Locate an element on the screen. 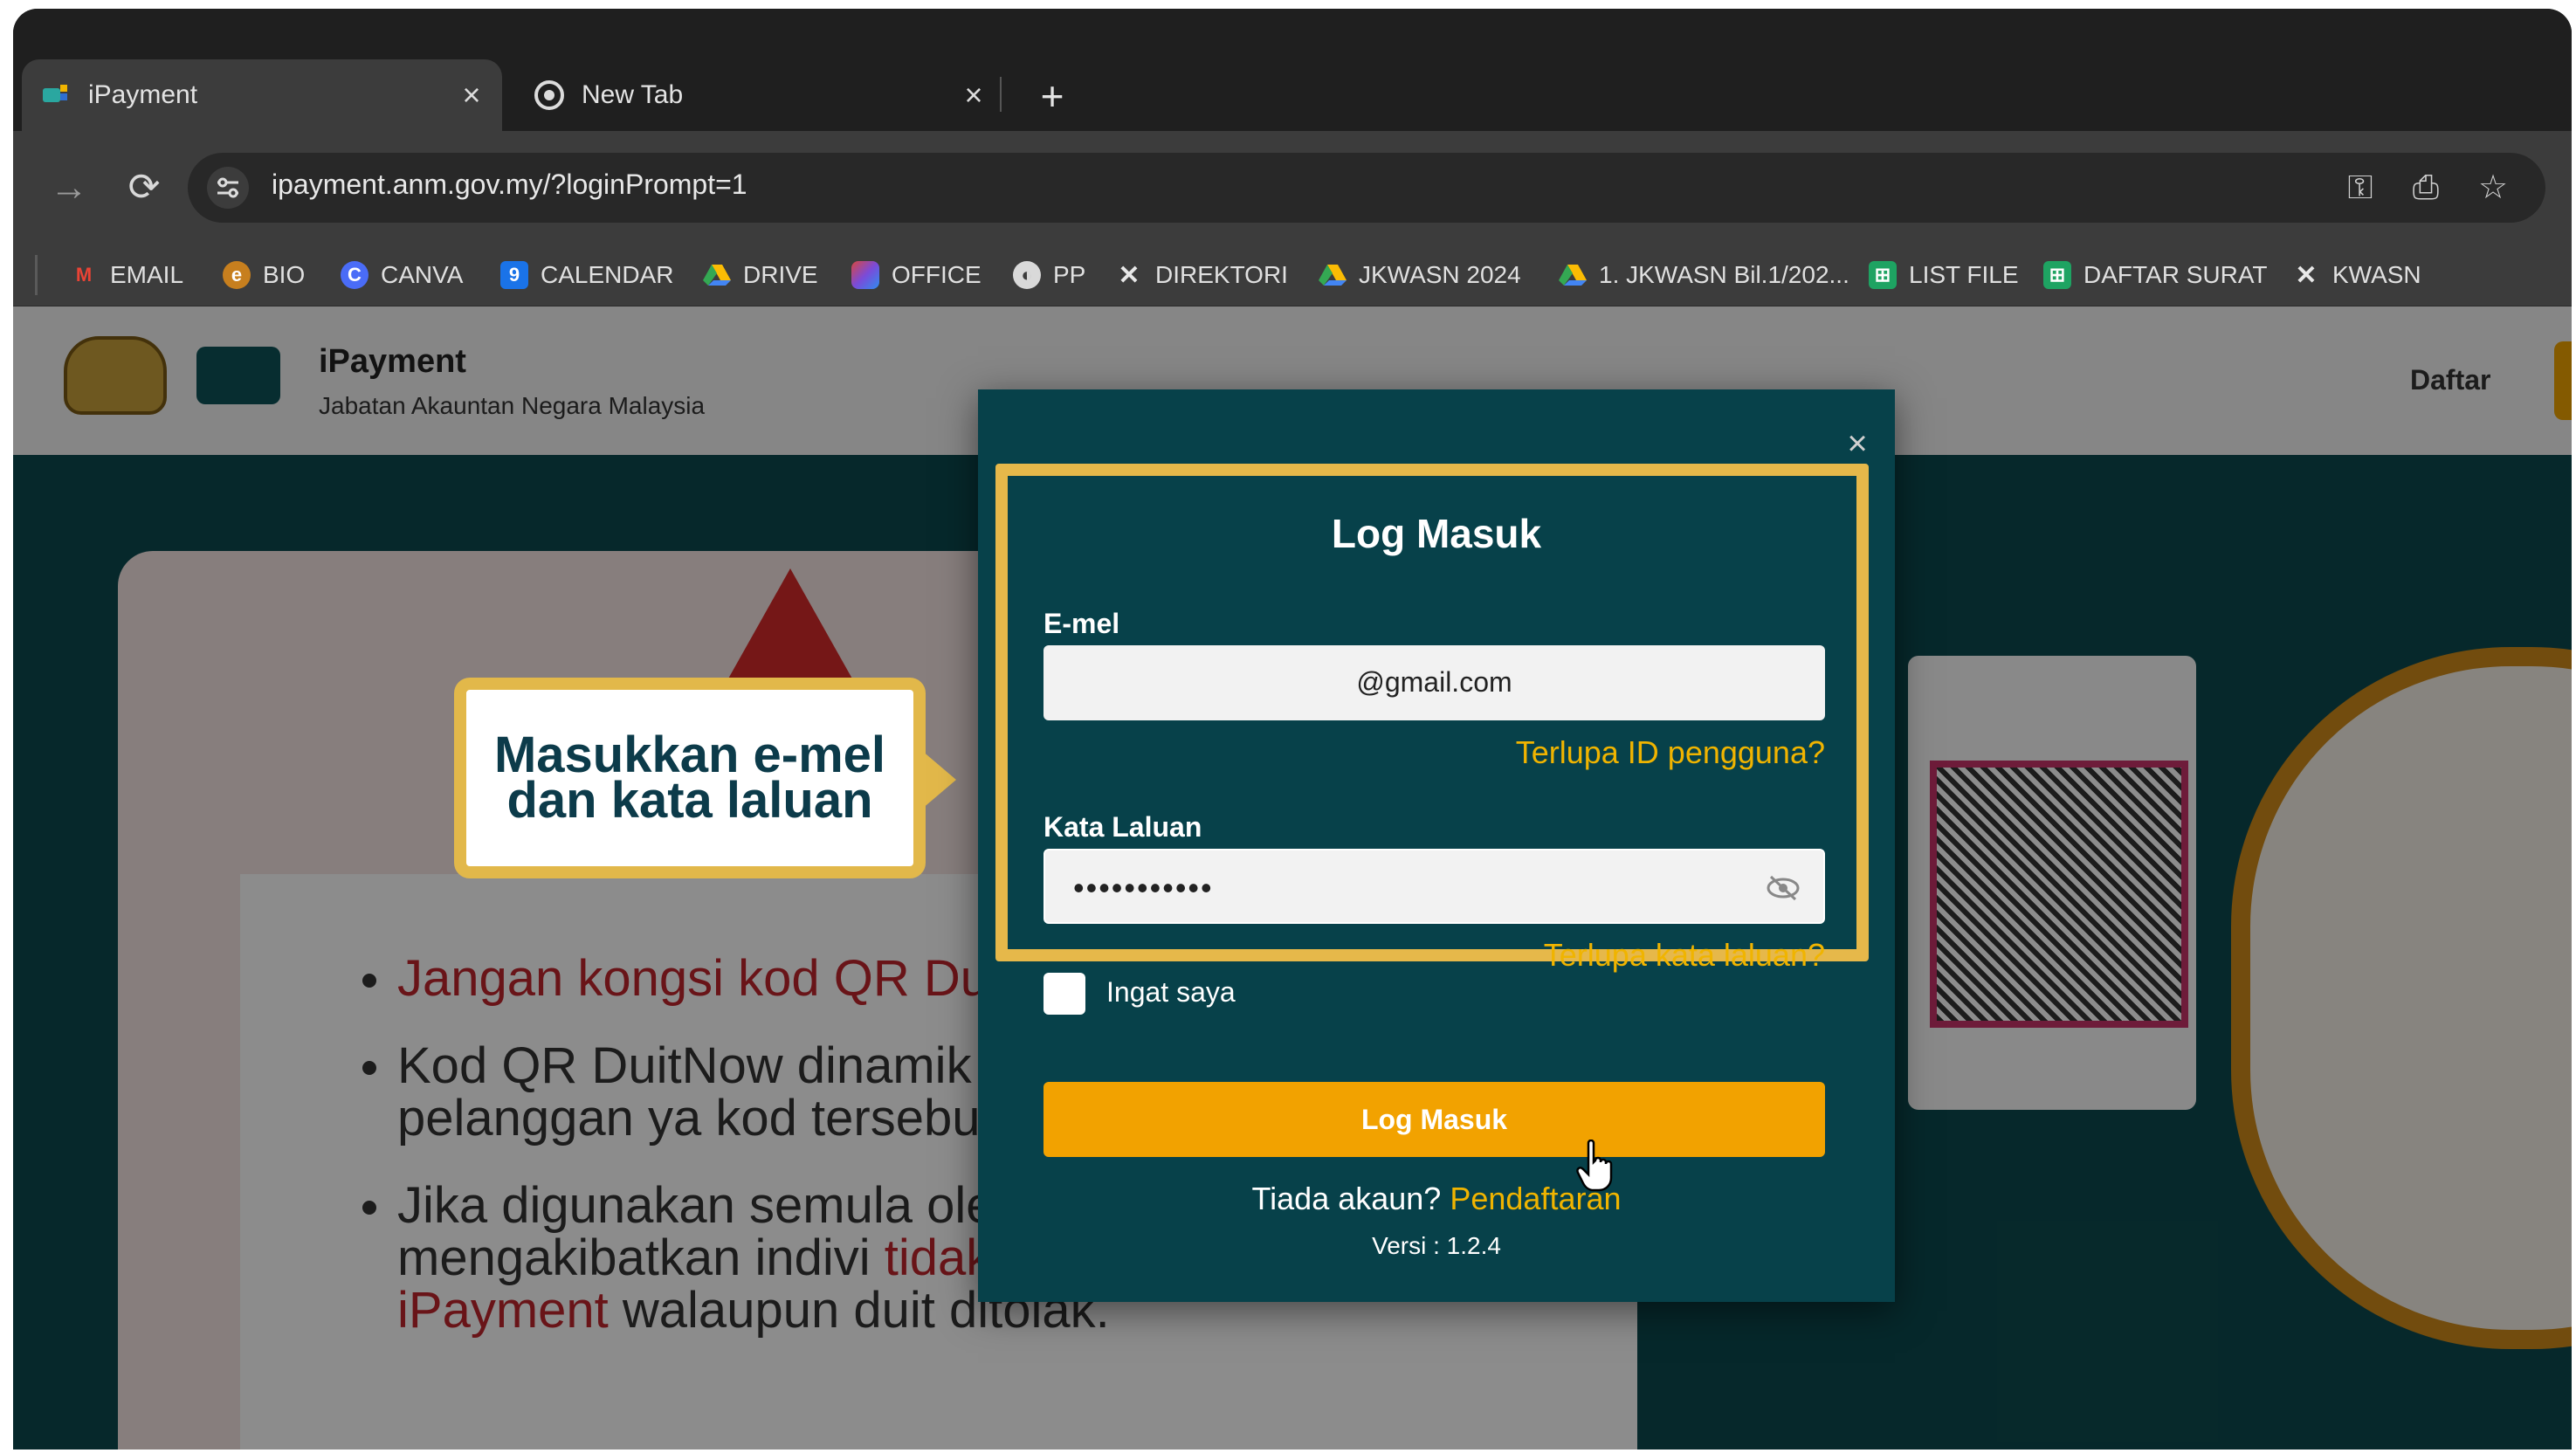 Image resolution: width=2576 pixels, height=1453 pixels. url-text: ipayment.anm.gov.my/?loginPrompt=1 is located at coordinates (509, 184).